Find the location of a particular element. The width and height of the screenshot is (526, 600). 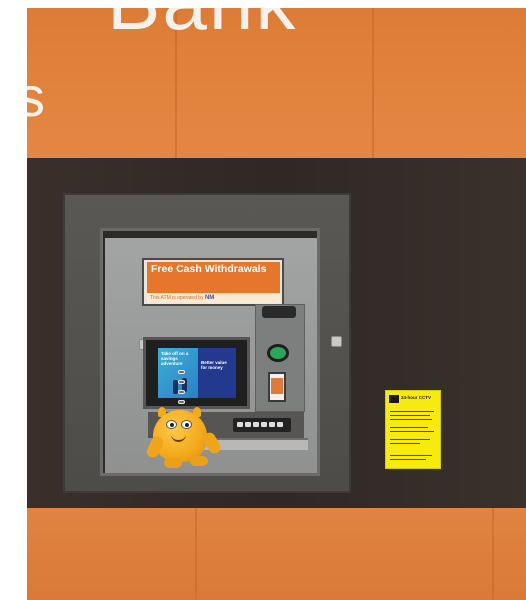

screen-left-text: Take off on a savings adventure is located at coordinates (175, 358).